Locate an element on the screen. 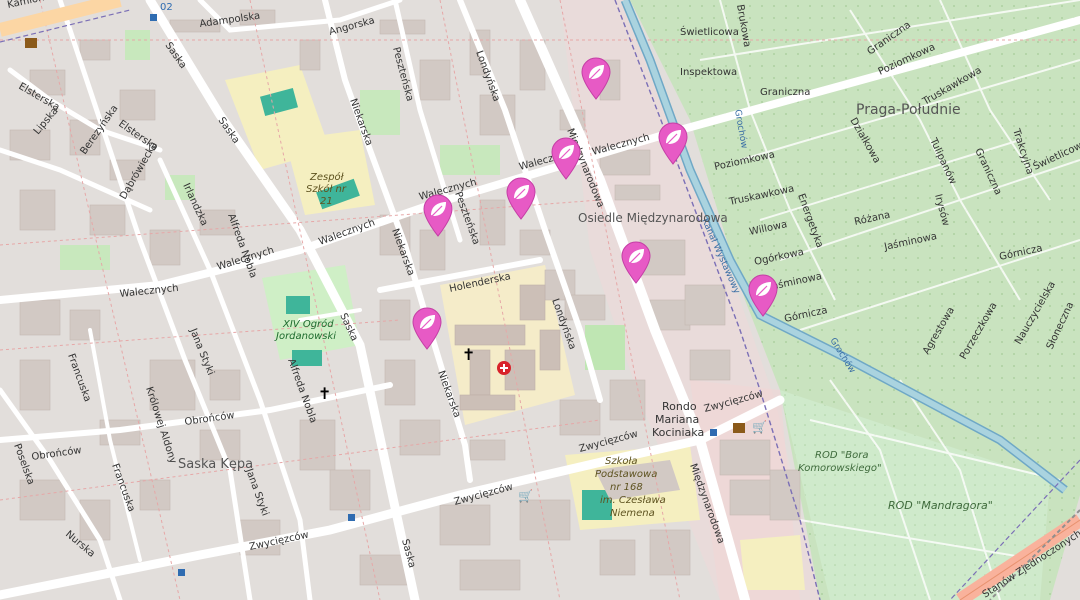 This screenshot has width=1080, height=600. label-zespol-1: Zespół is located at coordinates (327, 177).